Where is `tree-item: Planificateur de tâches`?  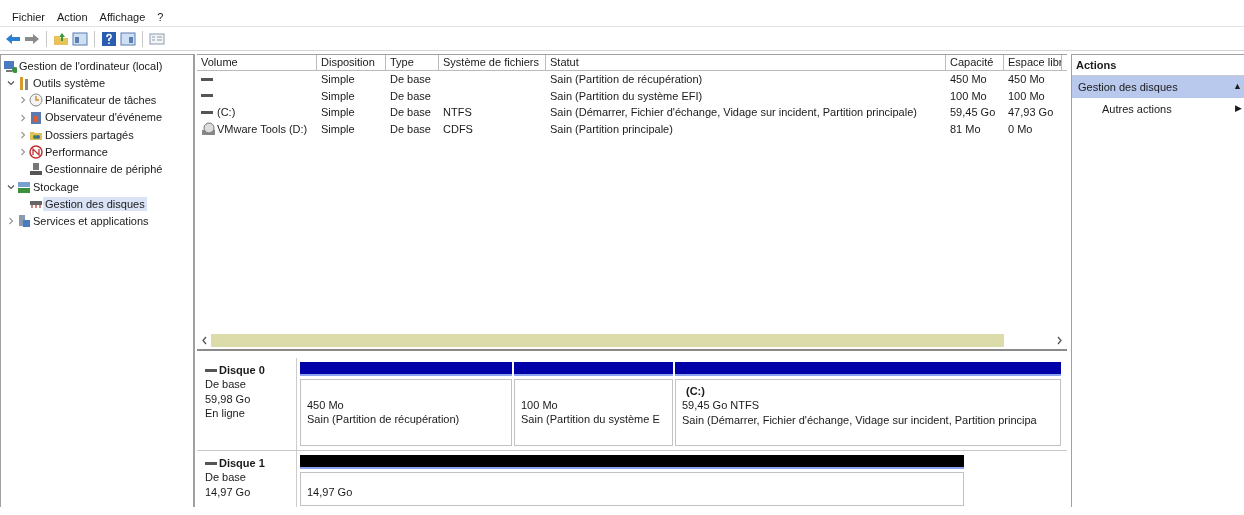
tree-item: Planificateur de tâches is located at coordinates (101, 100).